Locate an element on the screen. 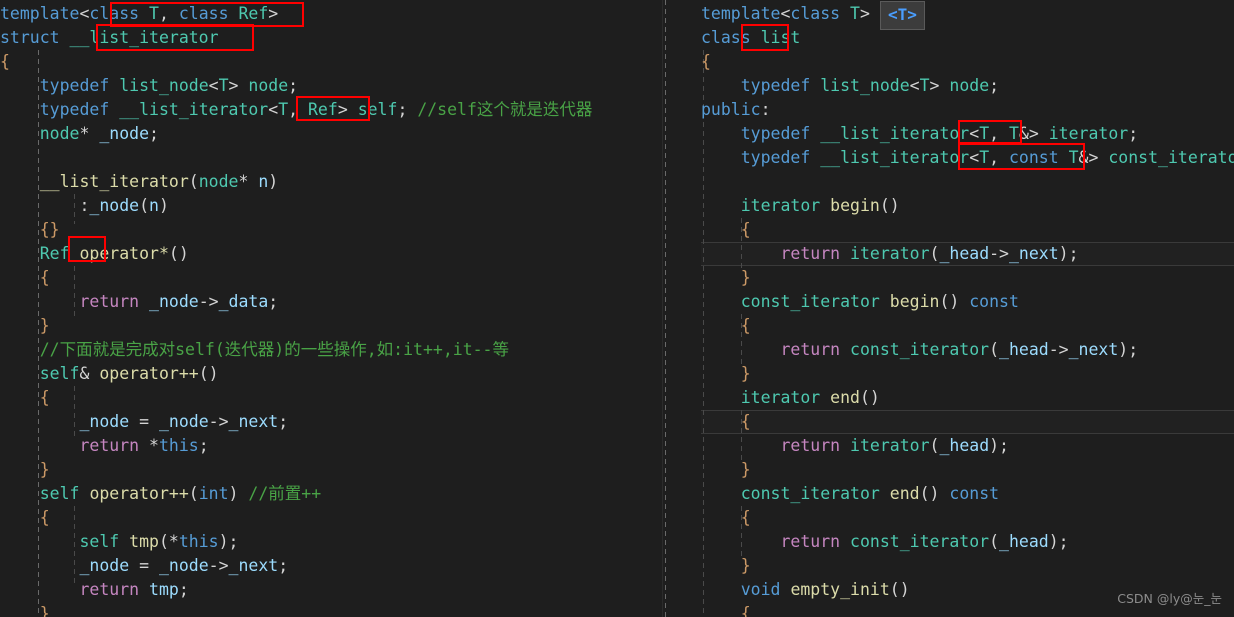 This screenshot has height=617, width=1234. code-line: iterator end() is located at coordinates (967, 398).